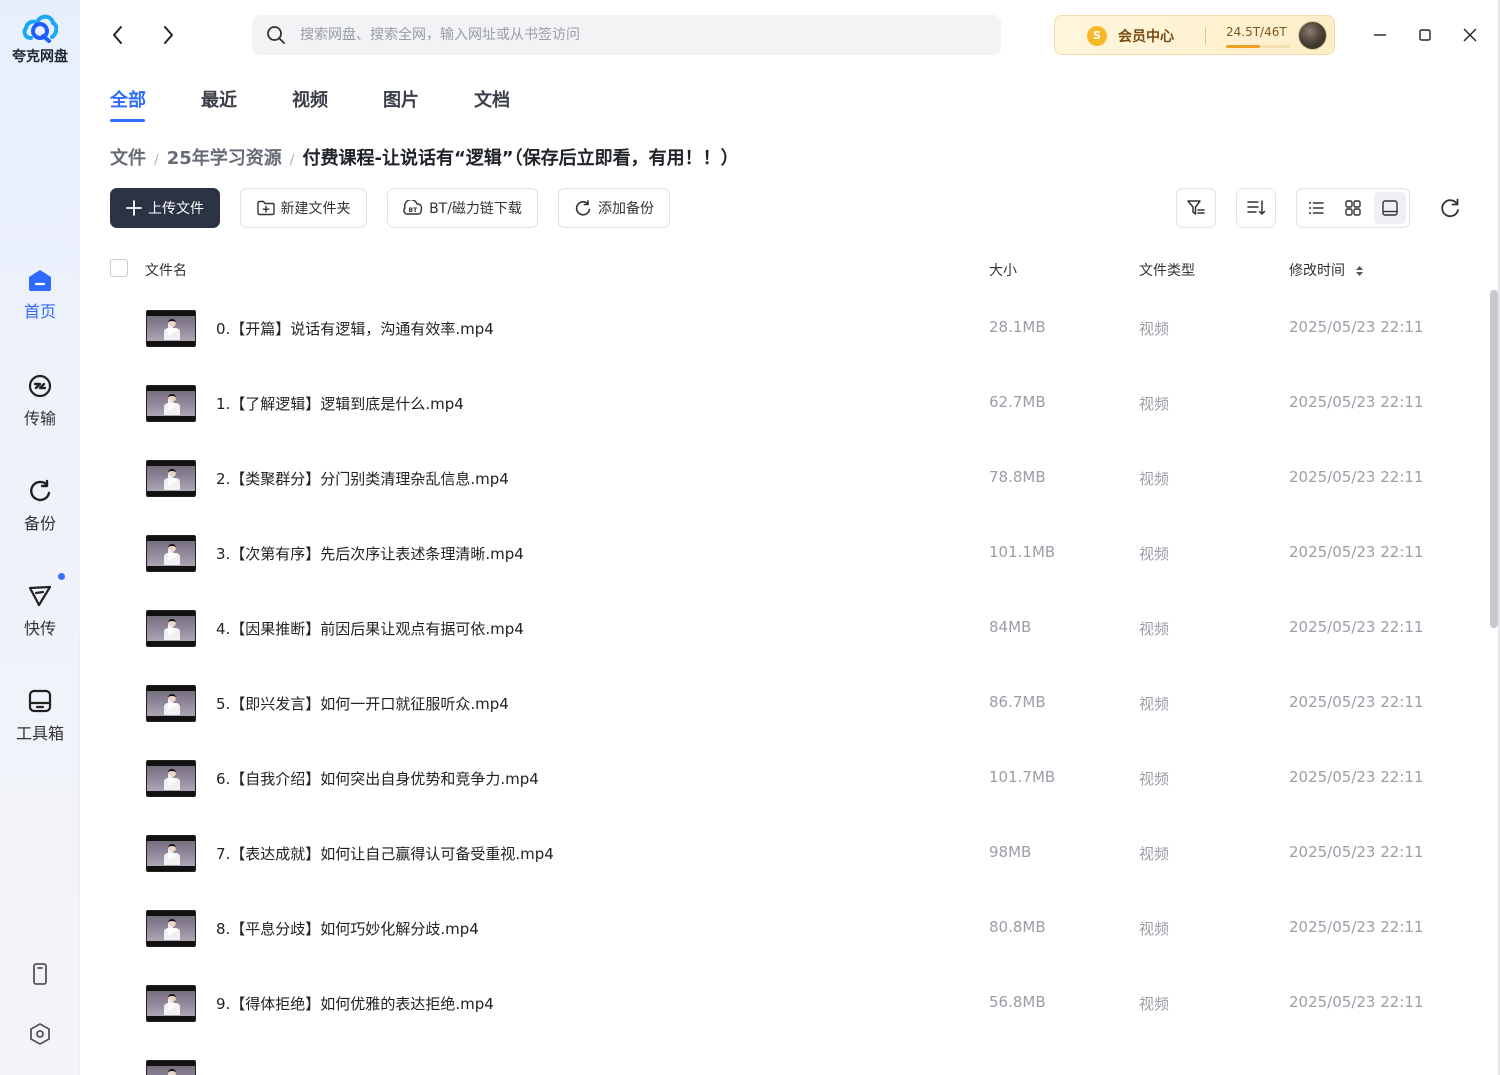 The height and width of the screenshot is (1075, 1500). Describe the element at coordinates (377, 779) in the screenshot. I see `file-name: 6.【自我介绍】如何突出自身优势和竞争力.mp4` at that location.